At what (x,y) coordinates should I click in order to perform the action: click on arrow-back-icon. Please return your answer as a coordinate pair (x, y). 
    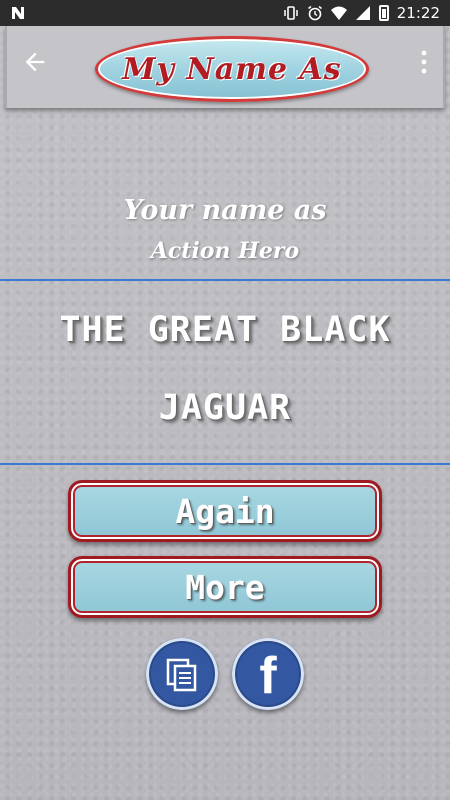
    Looking at the image, I should click on (35, 62).